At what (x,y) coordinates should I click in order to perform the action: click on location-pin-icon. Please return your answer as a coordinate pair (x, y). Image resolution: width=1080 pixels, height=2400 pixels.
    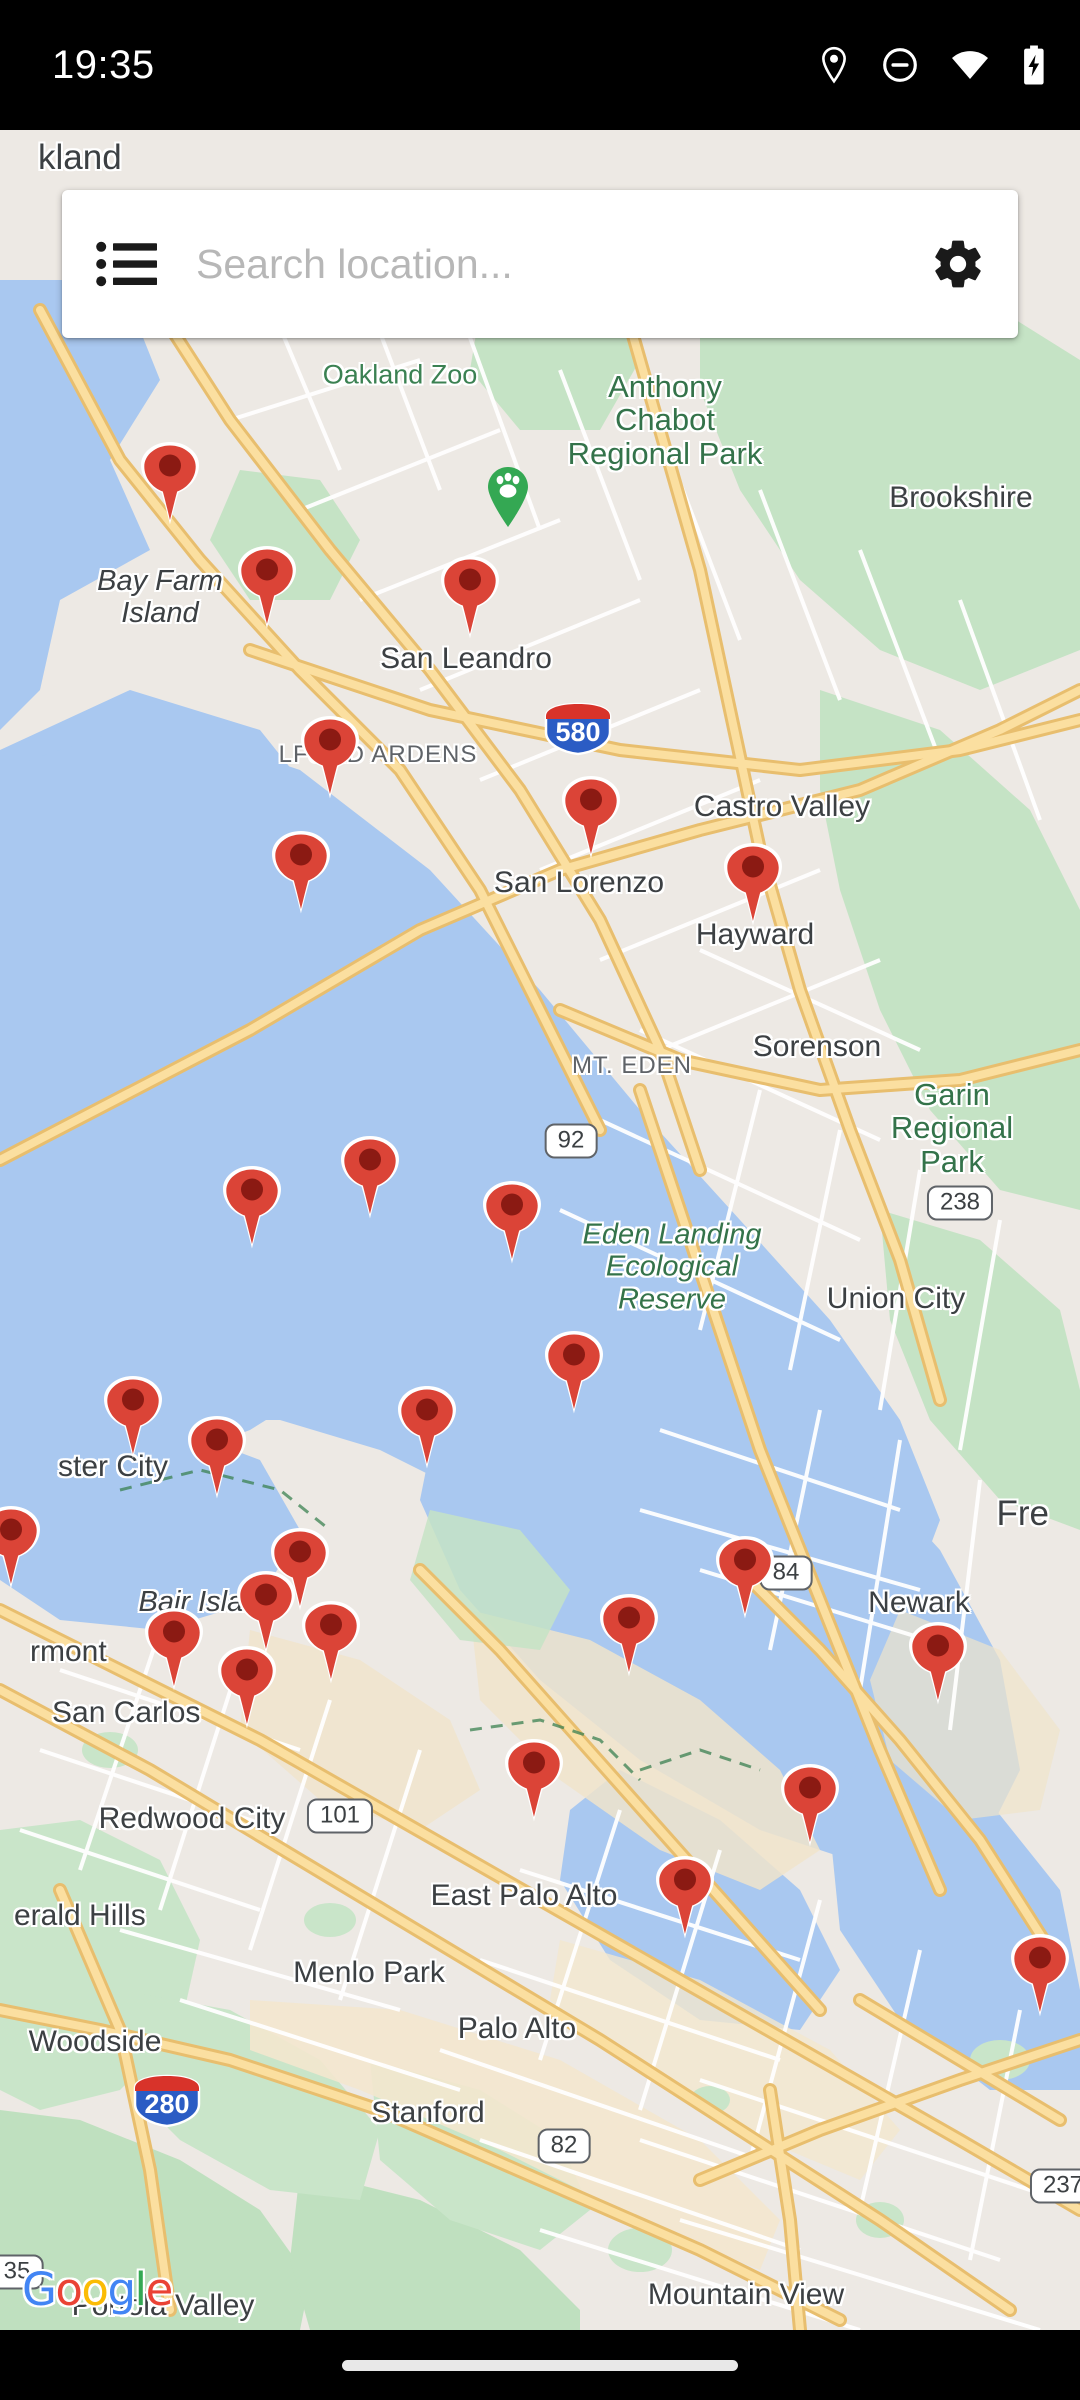
    Looking at the image, I should click on (834, 65).